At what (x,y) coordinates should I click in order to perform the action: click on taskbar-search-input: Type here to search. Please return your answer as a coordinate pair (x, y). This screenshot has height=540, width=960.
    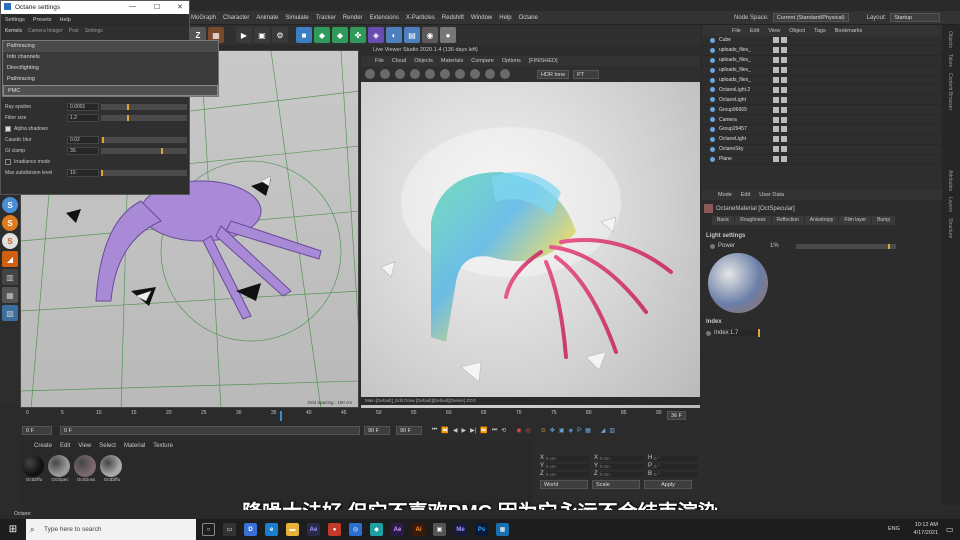
    Looking at the image, I should click on (111, 529).